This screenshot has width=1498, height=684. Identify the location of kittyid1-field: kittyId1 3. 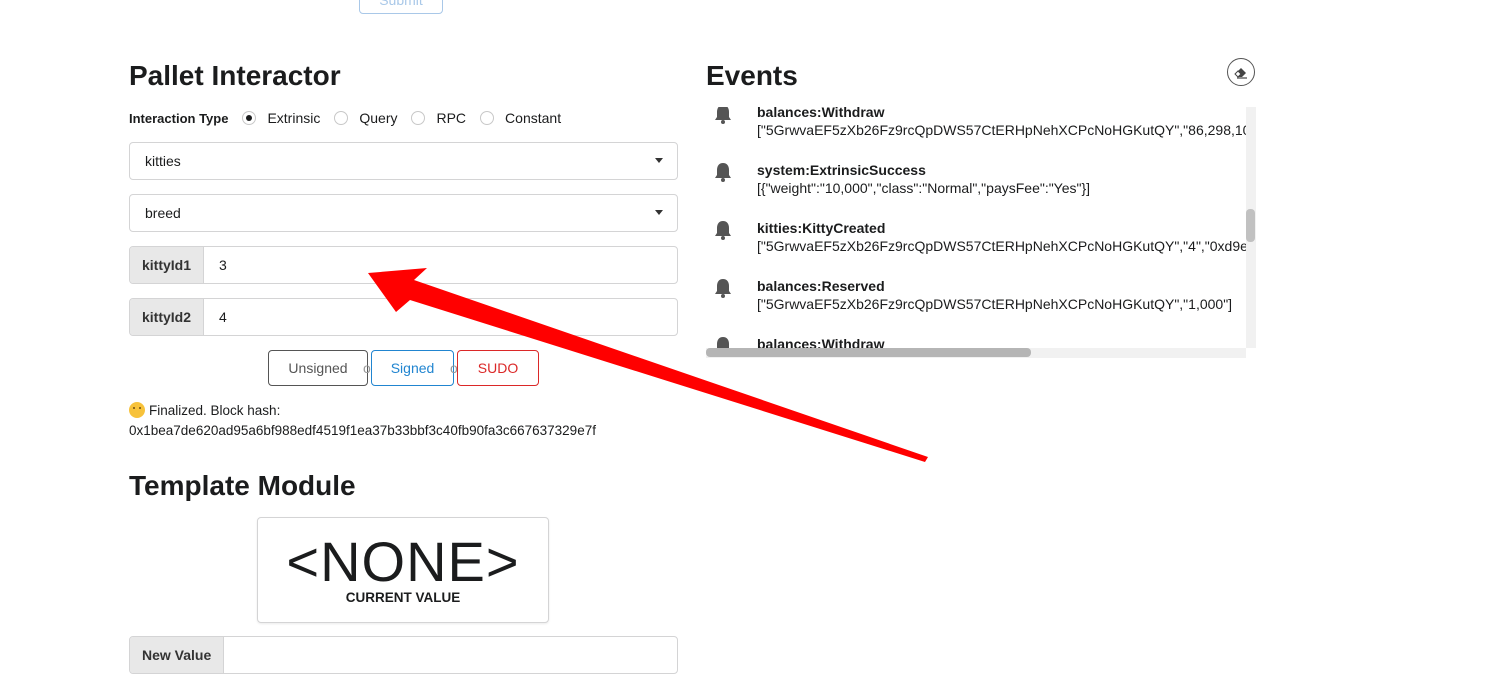
(403, 265).